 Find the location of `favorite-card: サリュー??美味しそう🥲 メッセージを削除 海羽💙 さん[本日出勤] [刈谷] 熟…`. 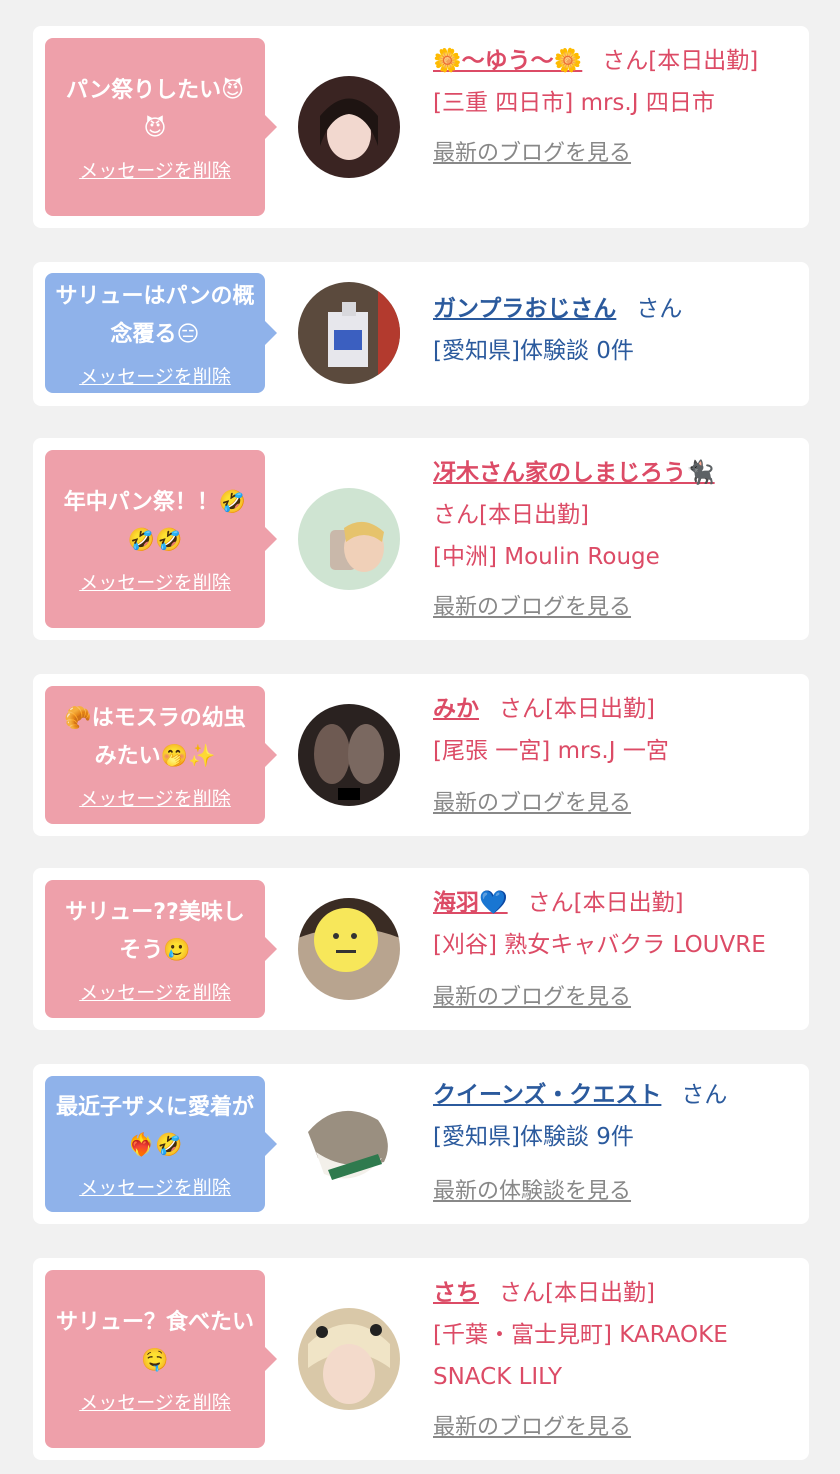

favorite-card: サリュー??美味しそう🥲 メッセージを削除 海羽💙 さん[本日出勤] [刈谷] 熟… is located at coordinates (421, 949).